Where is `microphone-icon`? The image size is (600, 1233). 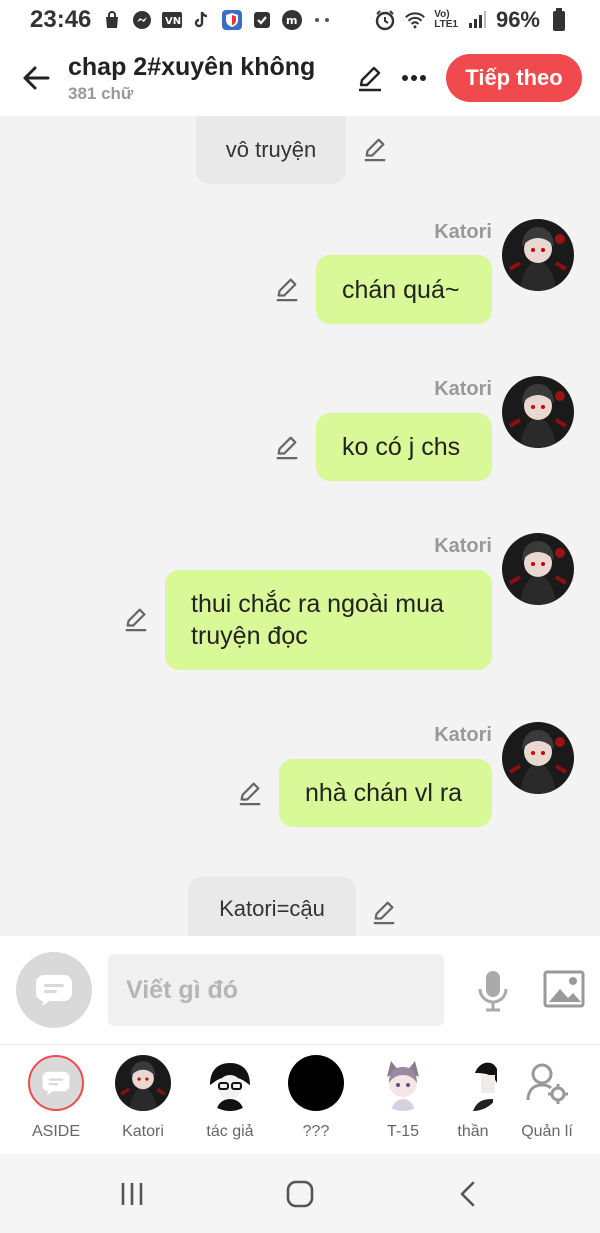 microphone-icon is located at coordinates (493, 991).